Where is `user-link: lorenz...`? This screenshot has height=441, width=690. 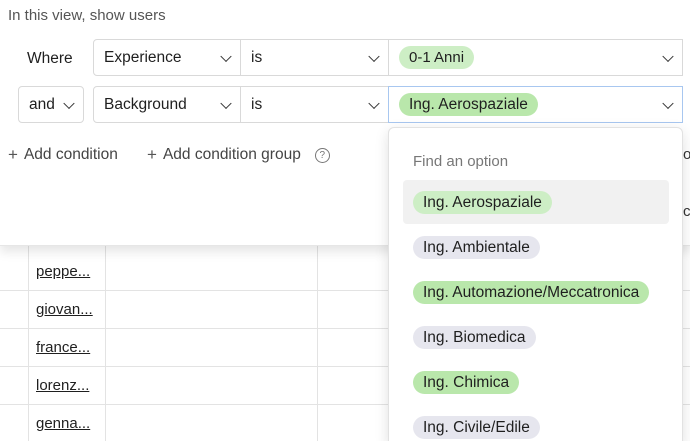 user-link: lorenz... is located at coordinates (68, 385).